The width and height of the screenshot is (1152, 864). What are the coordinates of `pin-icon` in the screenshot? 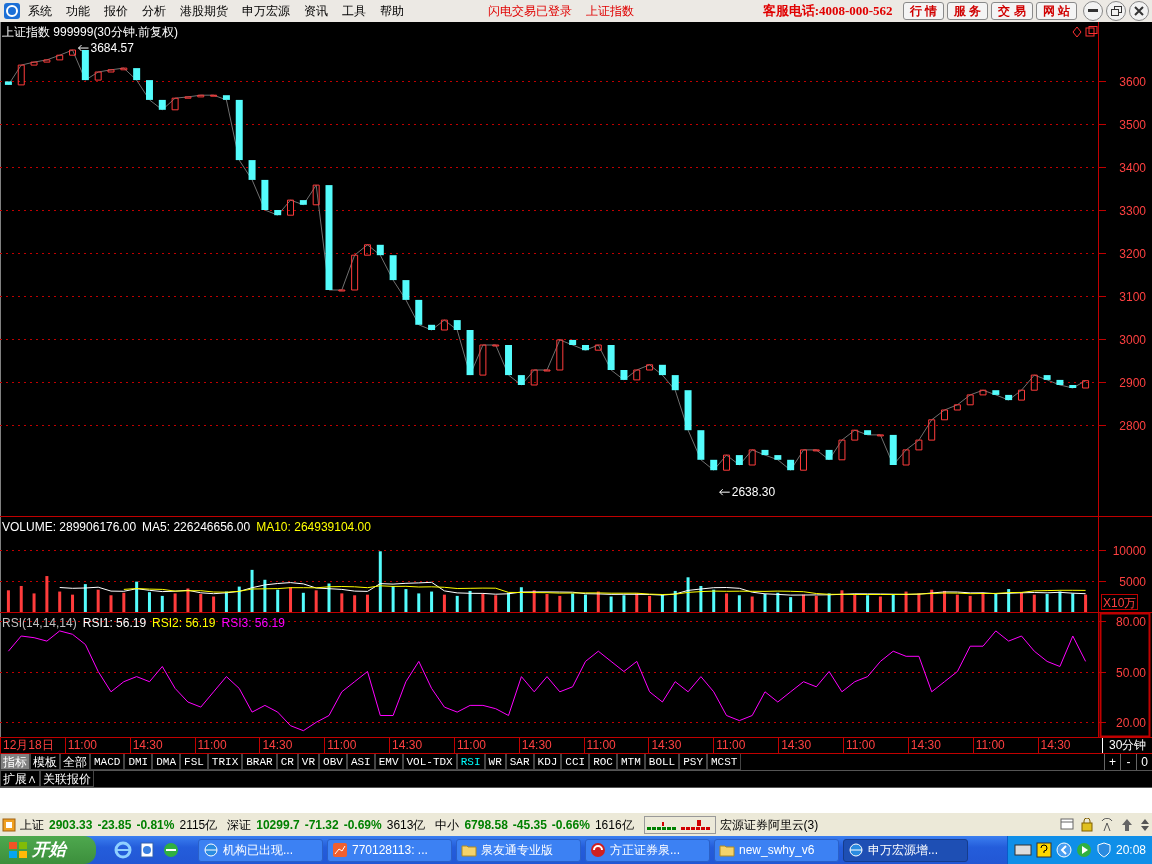 It's located at (1127, 824).